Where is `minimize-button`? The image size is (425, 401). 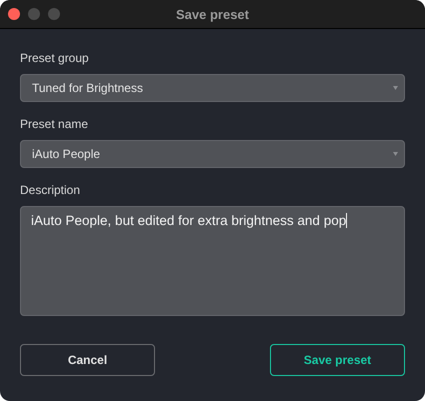
minimize-button is located at coordinates (34, 14).